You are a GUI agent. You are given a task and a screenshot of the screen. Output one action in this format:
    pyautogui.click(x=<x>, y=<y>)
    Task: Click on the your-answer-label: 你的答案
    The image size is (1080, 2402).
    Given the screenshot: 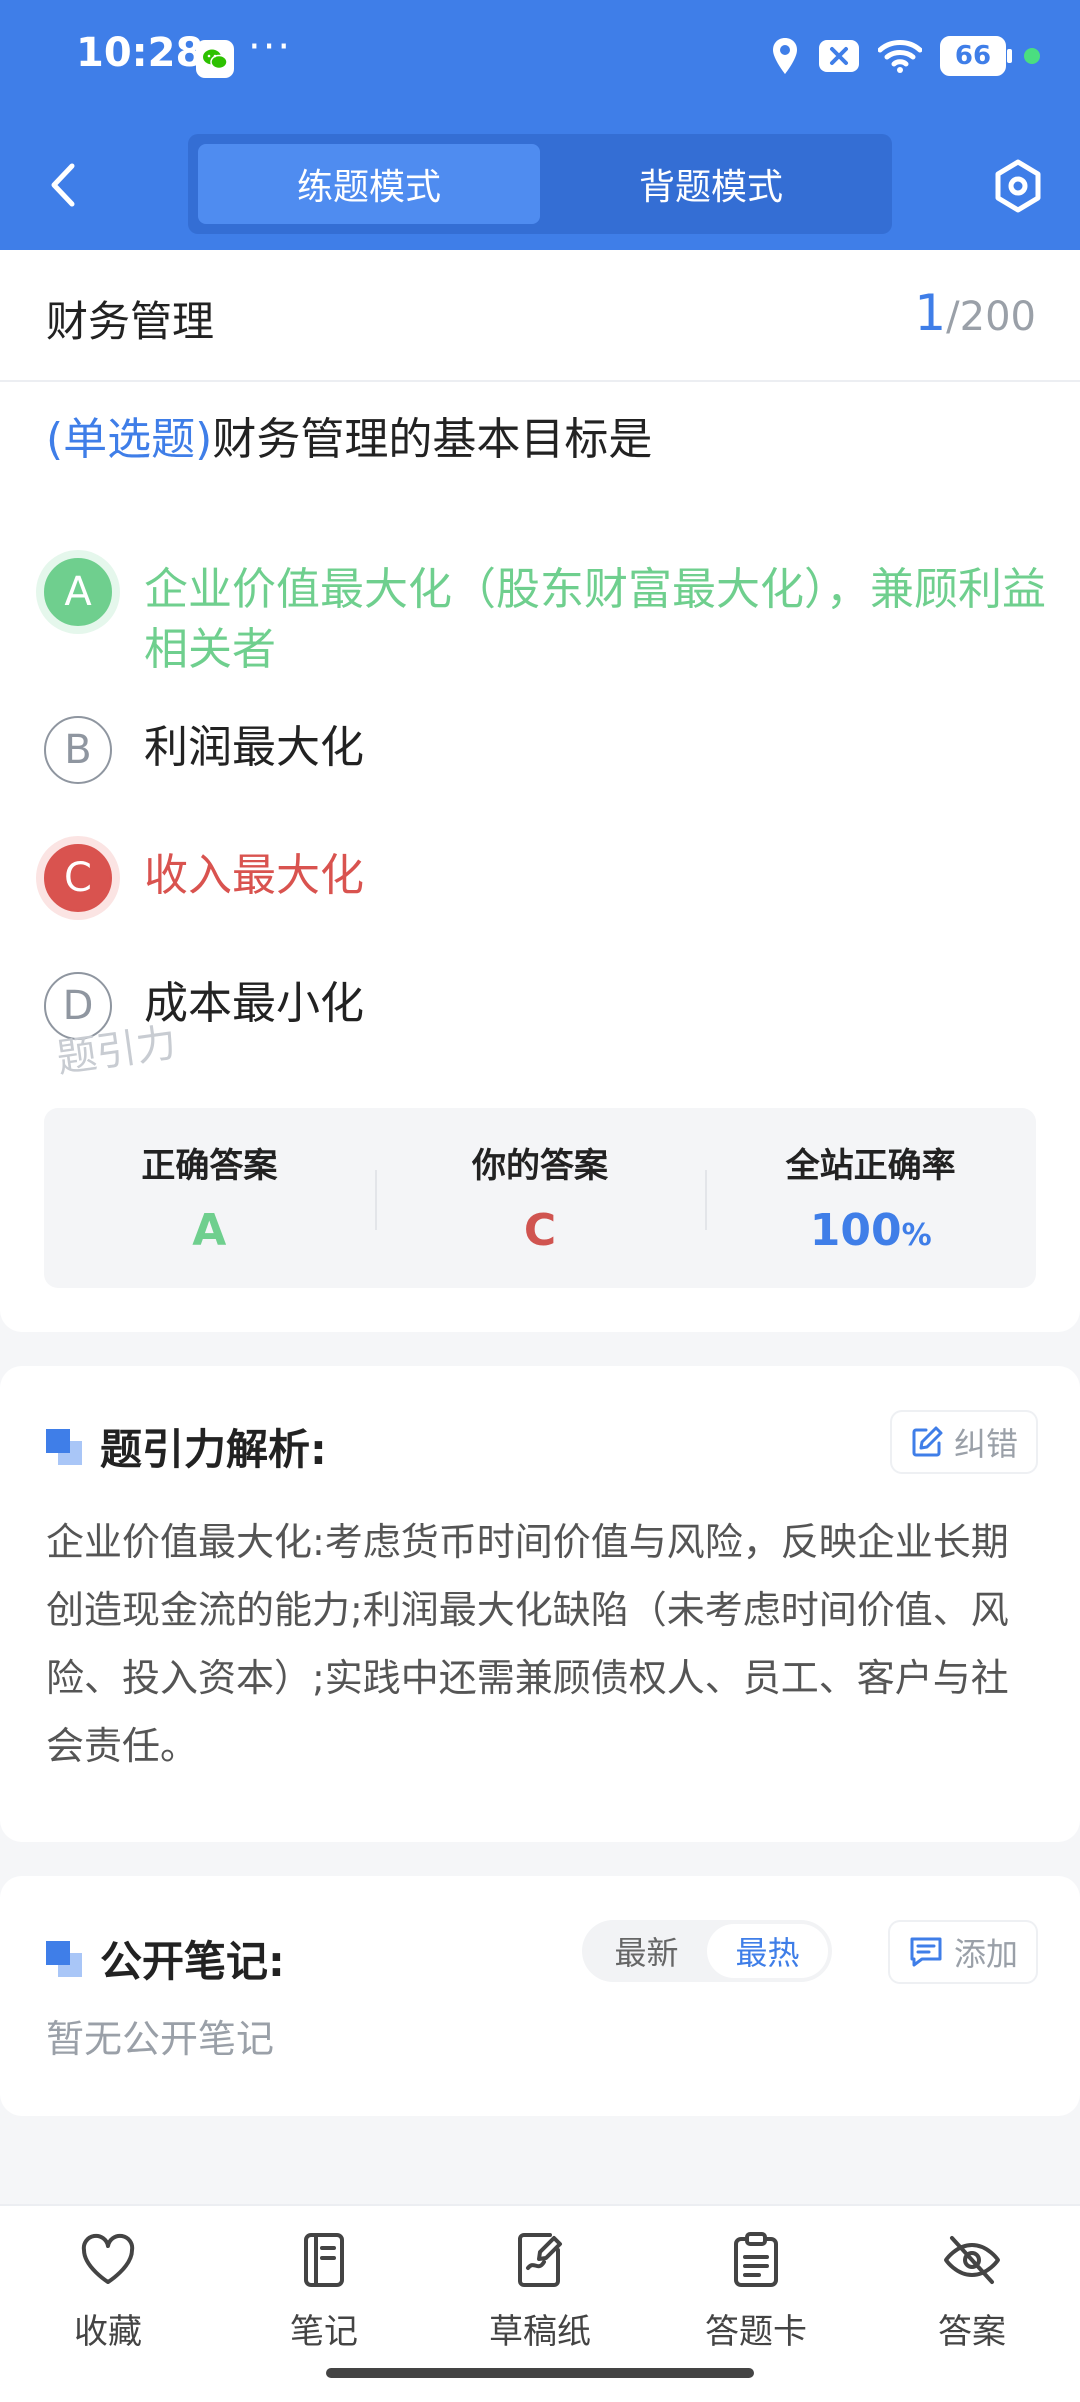 What is the action you would take?
    pyautogui.click(x=540, y=1166)
    